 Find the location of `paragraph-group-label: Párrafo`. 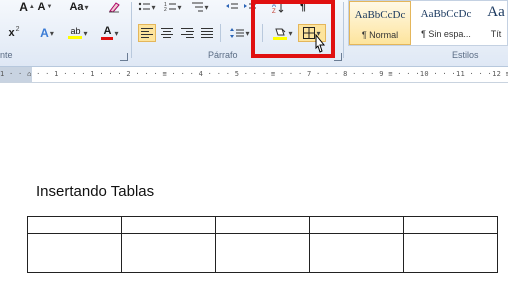

paragraph-group-label: Párrafo is located at coordinates (223, 55).